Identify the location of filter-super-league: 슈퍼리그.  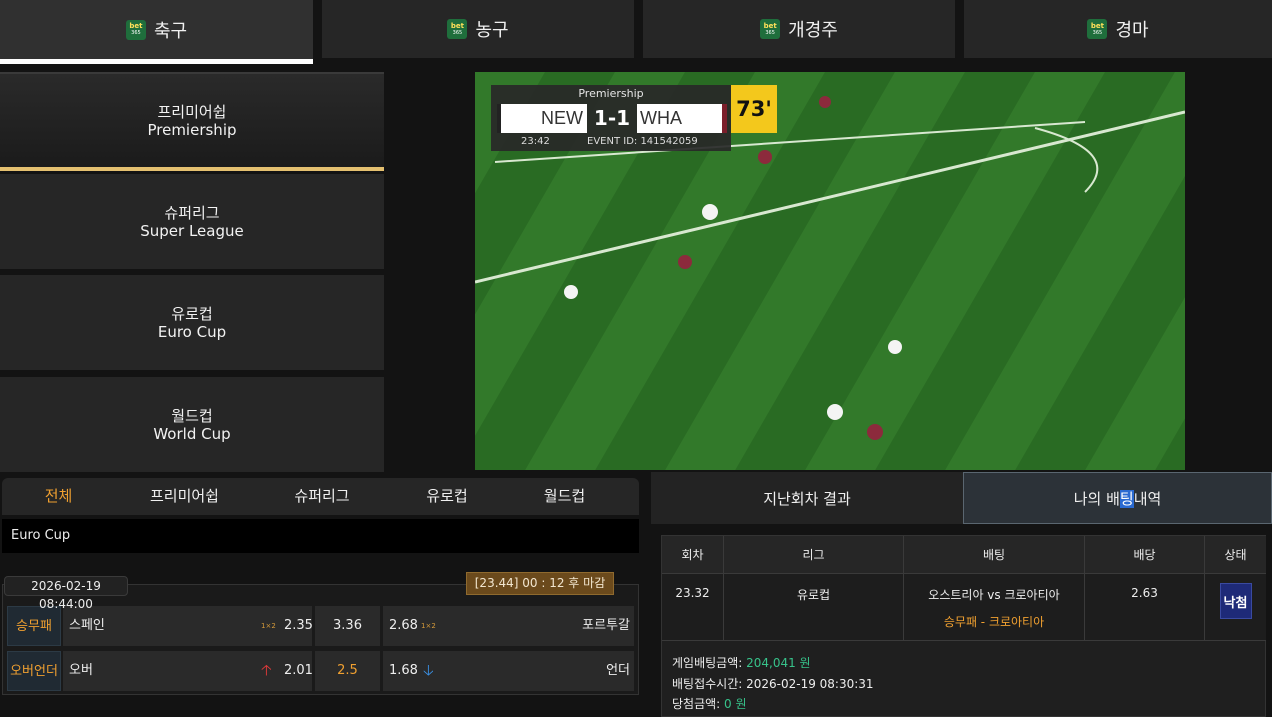
(322, 496).